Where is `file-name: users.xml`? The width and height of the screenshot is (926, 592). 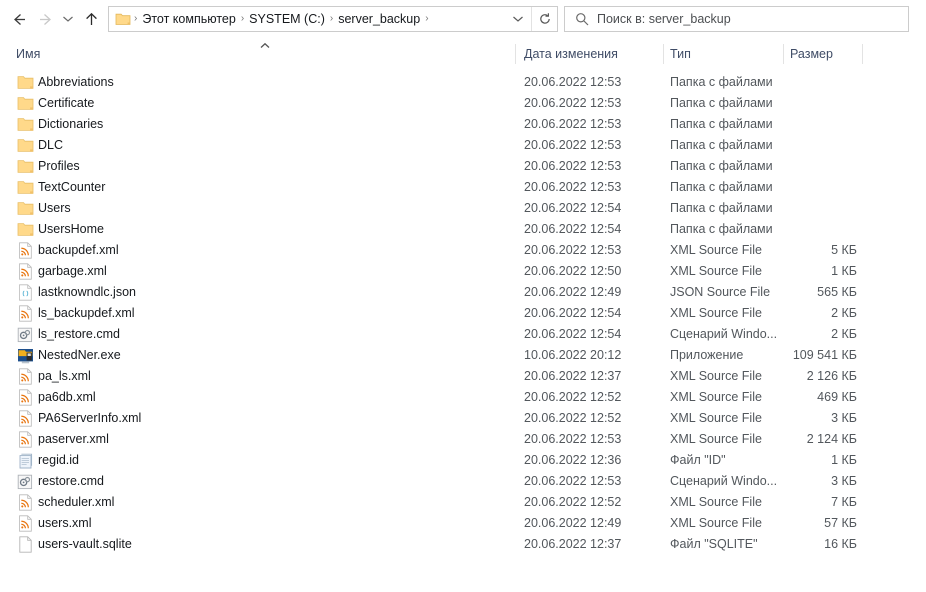 file-name: users.xml is located at coordinates (65, 523).